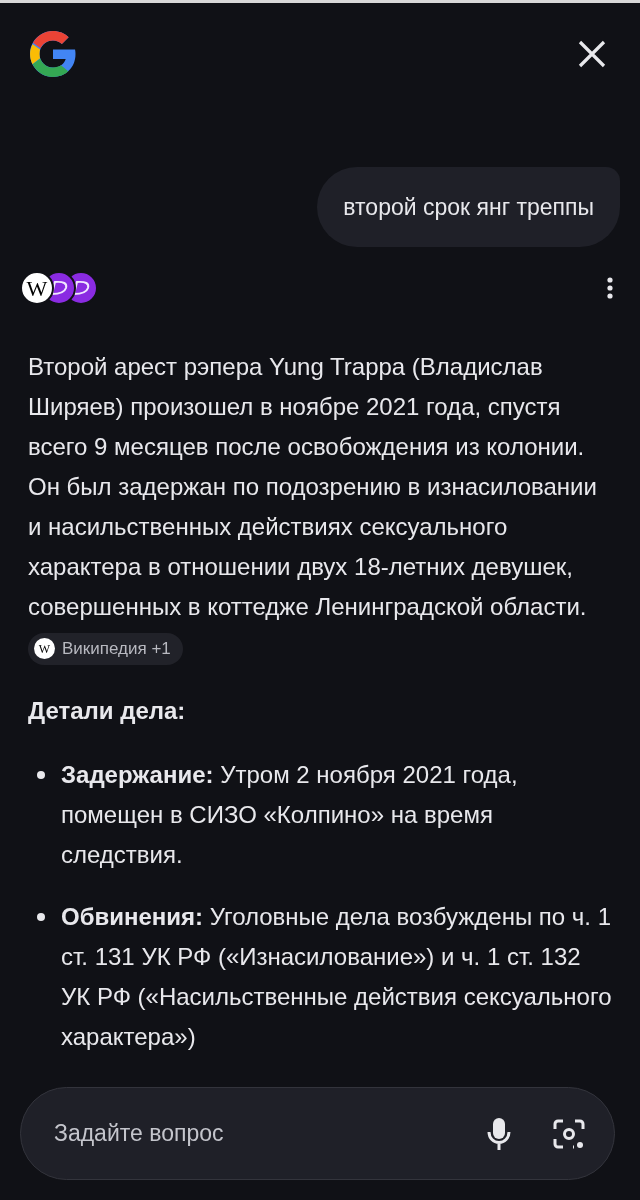 This screenshot has width=640, height=1200. Describe the element at coordinates (290, 815) in the screenshot. I see `list-item-text: Задержание: Утром 2 ноября 2021 года, помещен в СИЗО «Колпино» на время следствия.` at that location.